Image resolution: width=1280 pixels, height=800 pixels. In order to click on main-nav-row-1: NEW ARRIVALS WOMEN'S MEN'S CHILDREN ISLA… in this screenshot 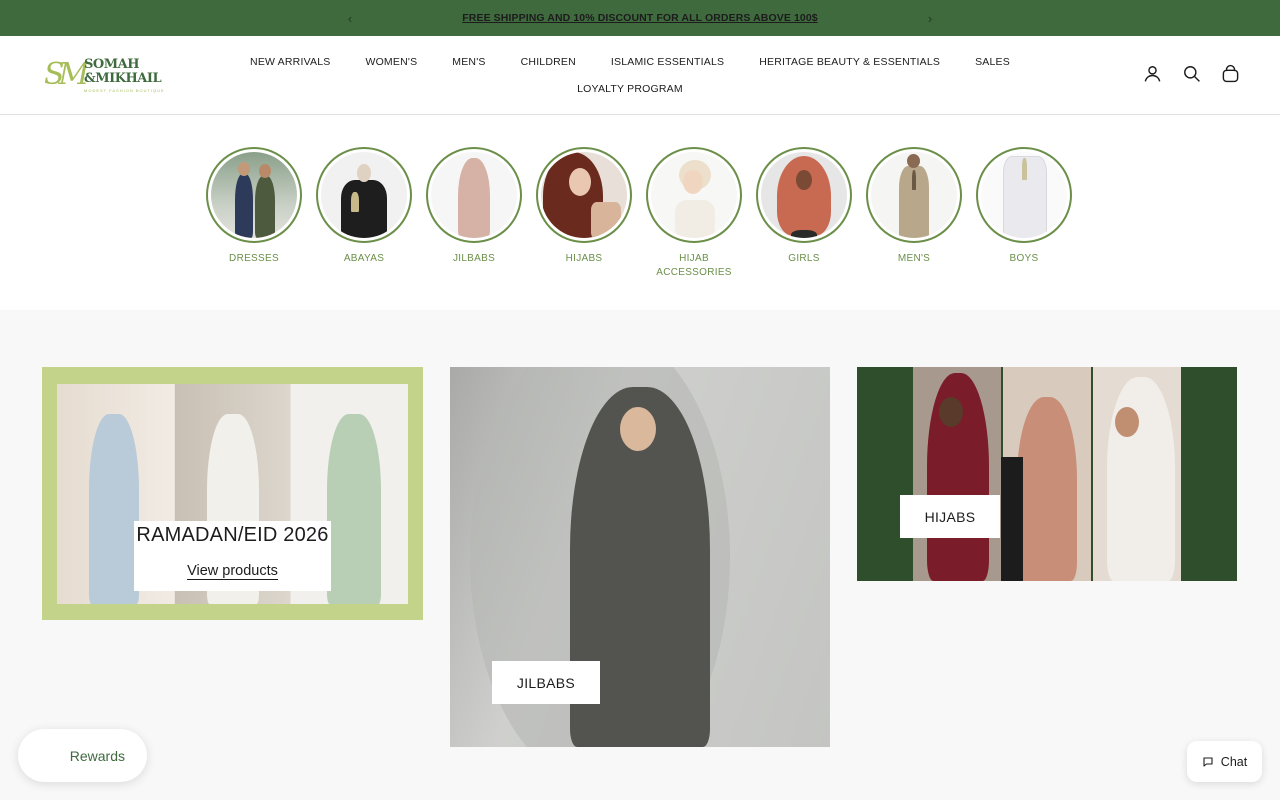, I will do `click(630, 62)`.